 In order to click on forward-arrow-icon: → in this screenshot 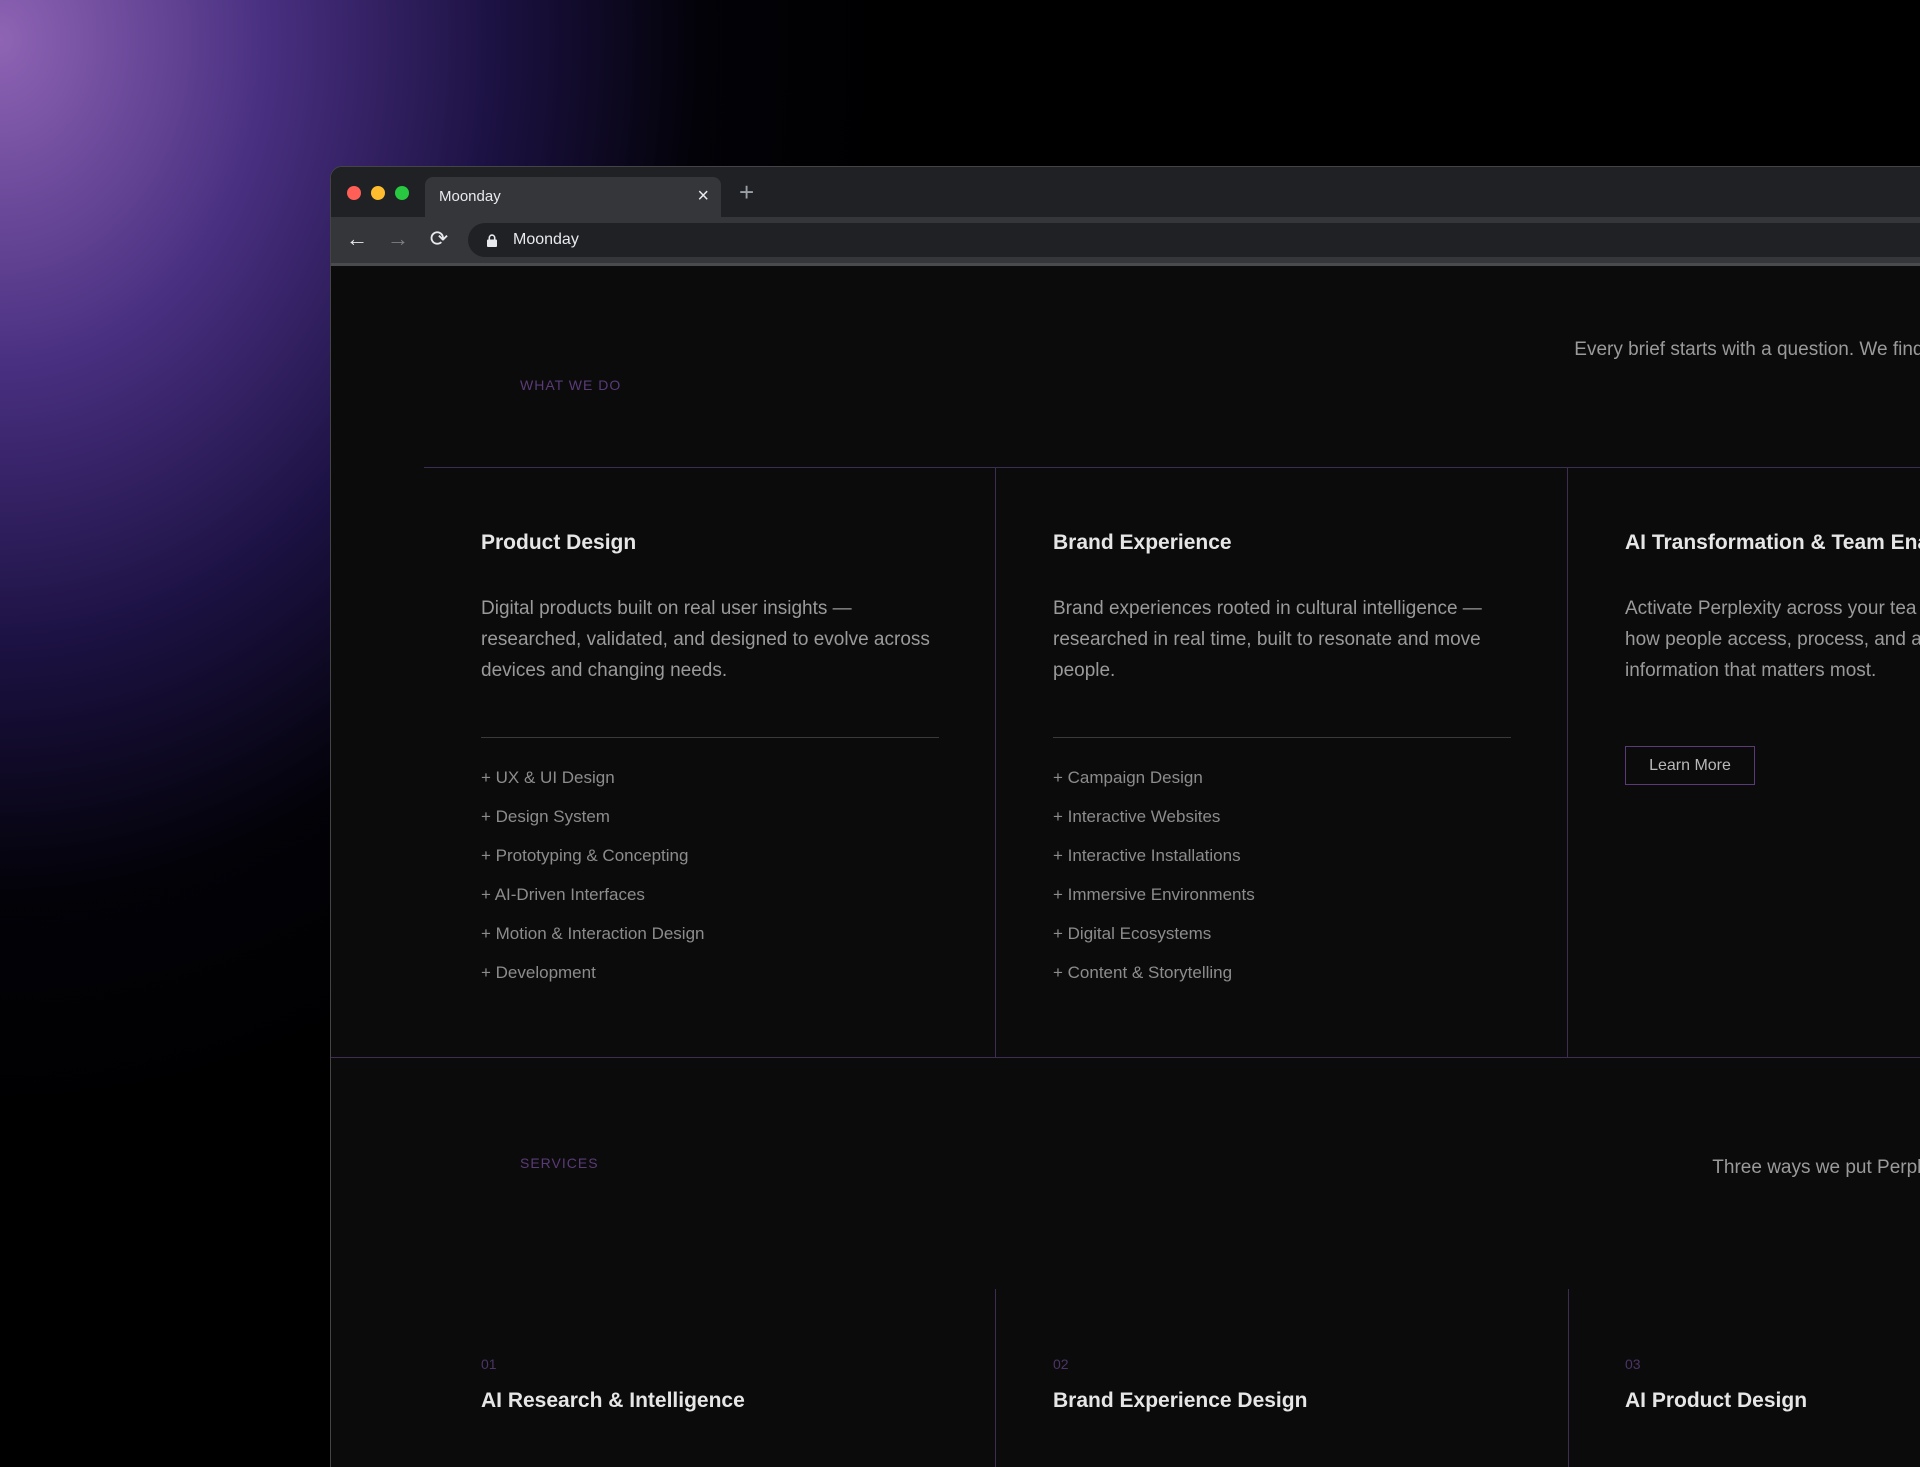, I will do `click(398, 239)`.